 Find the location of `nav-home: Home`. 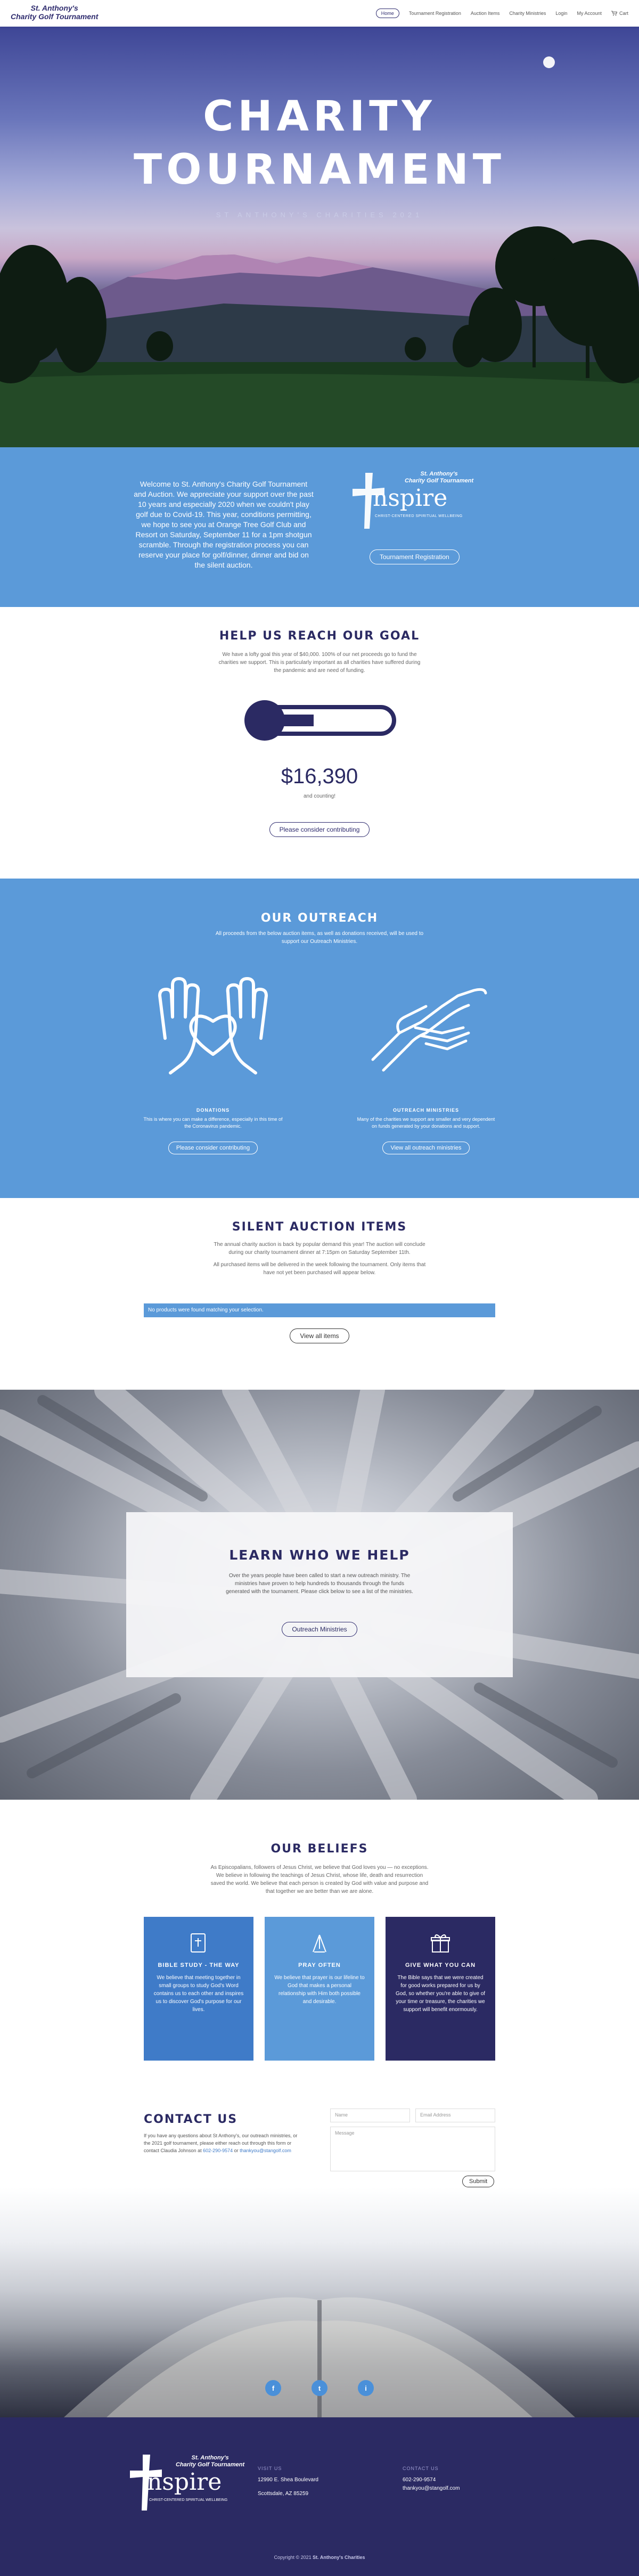

nav-home: Home is located at coordinates (387, 13).